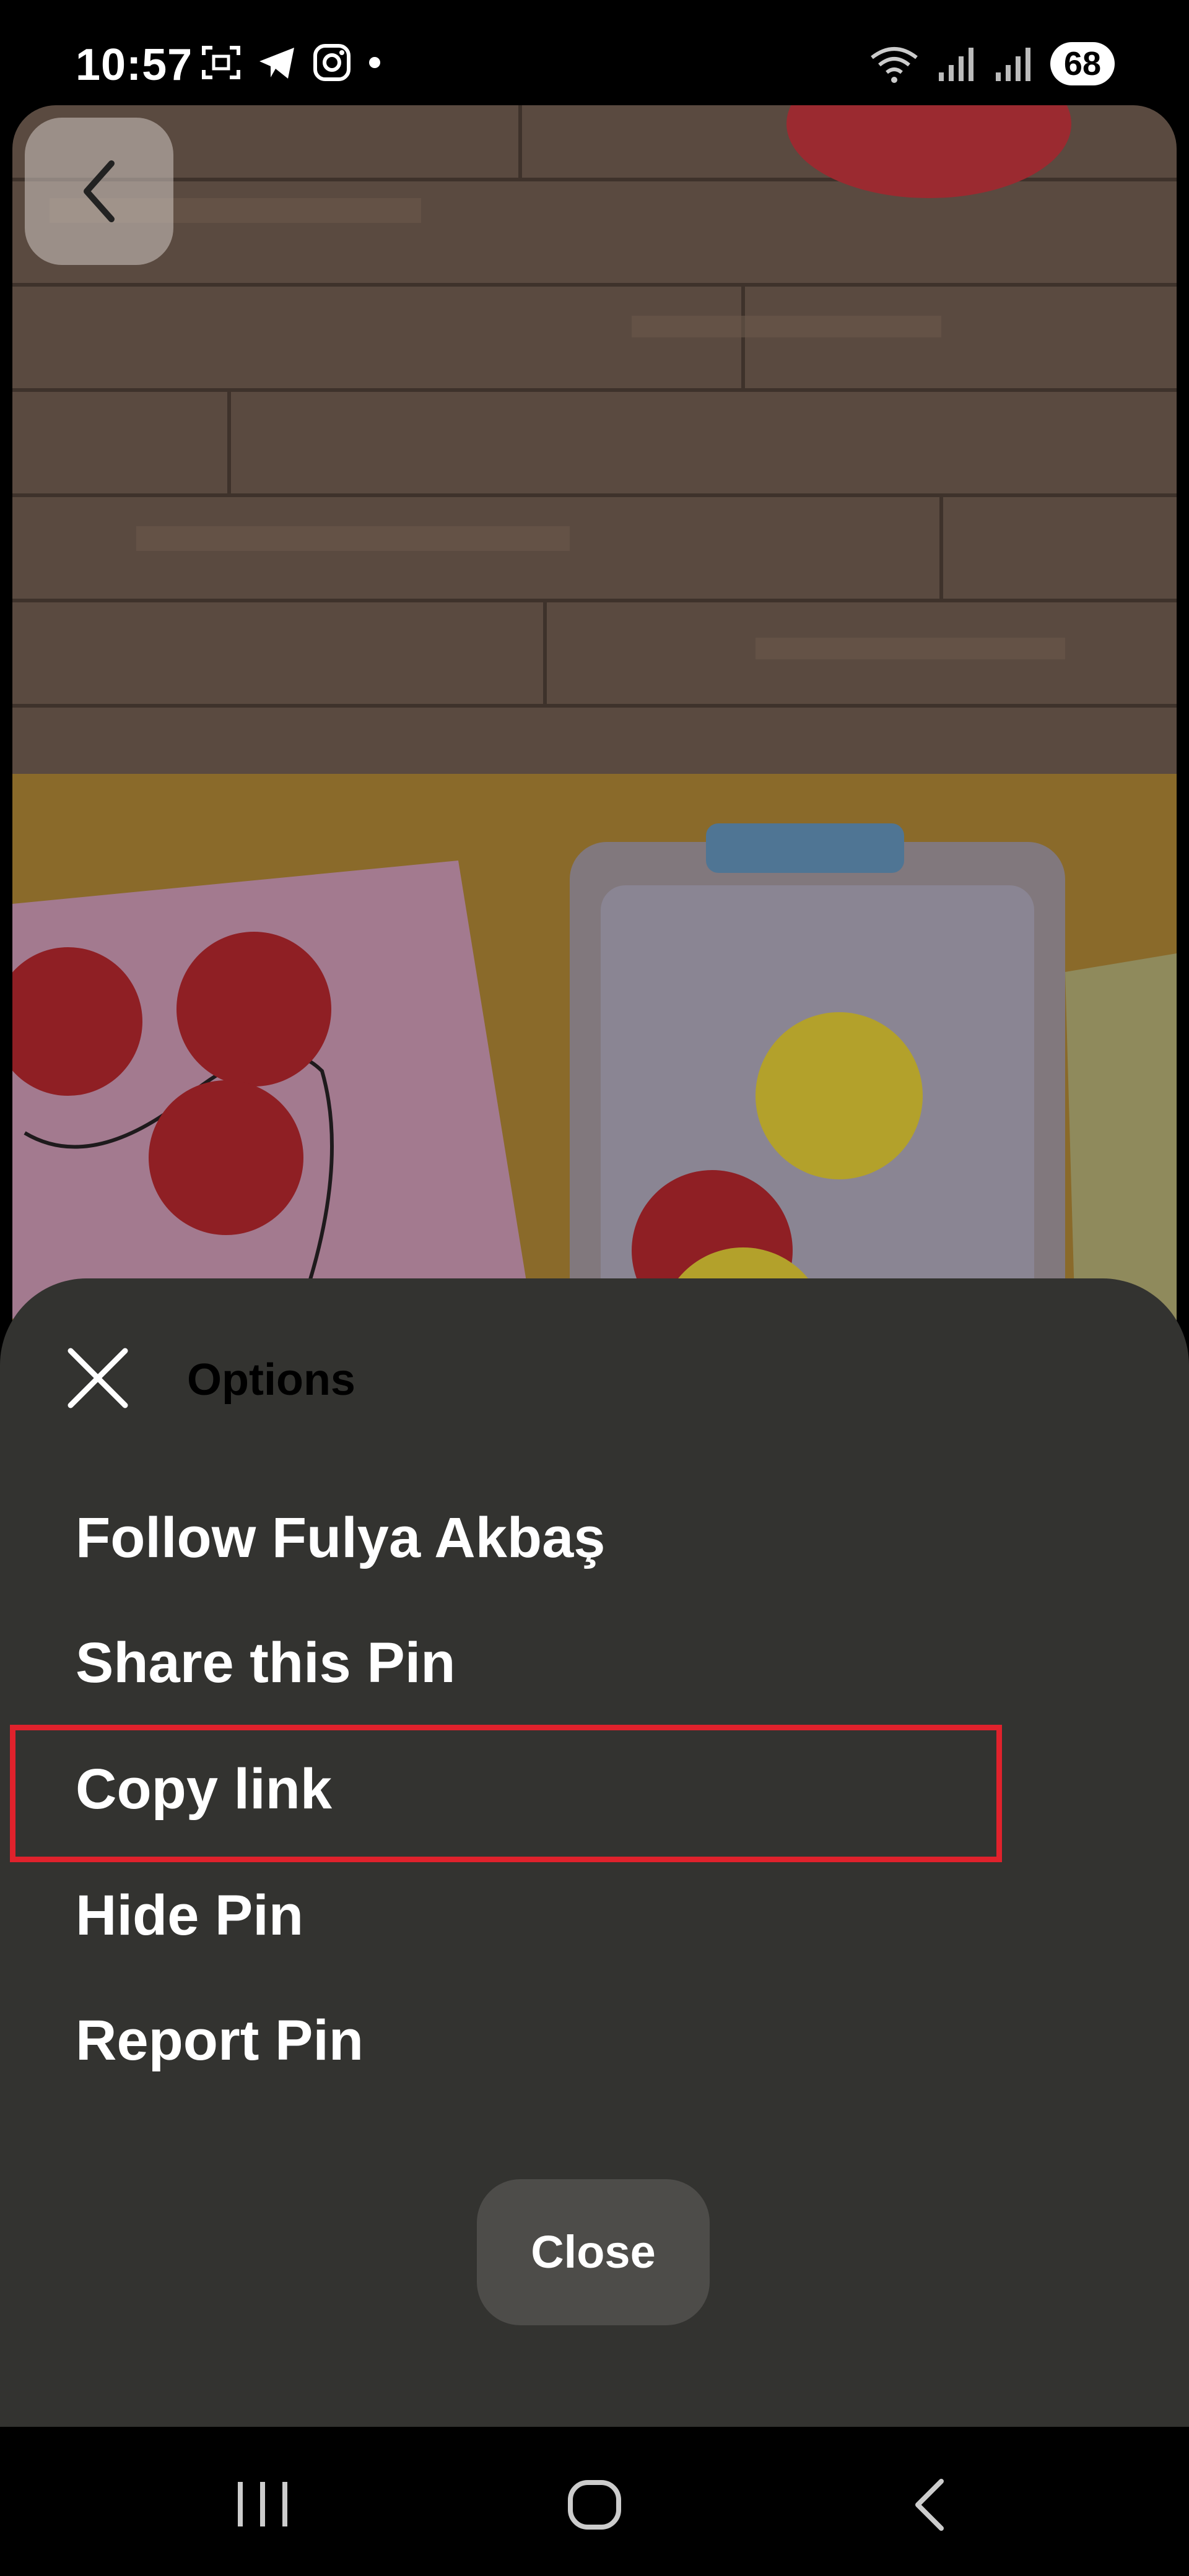 The width and height of the screenshot is (1189, 2576). I want to click on back-button, so click(99, 191).